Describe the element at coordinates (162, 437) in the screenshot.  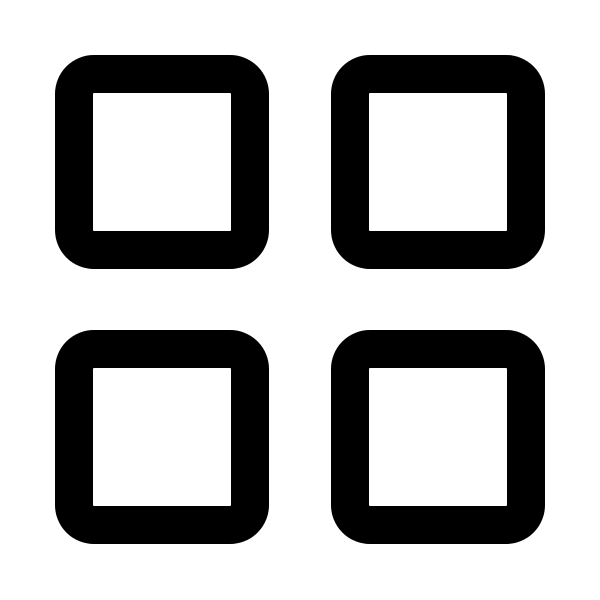
I see `grid-tile-bottom-left` at that location.